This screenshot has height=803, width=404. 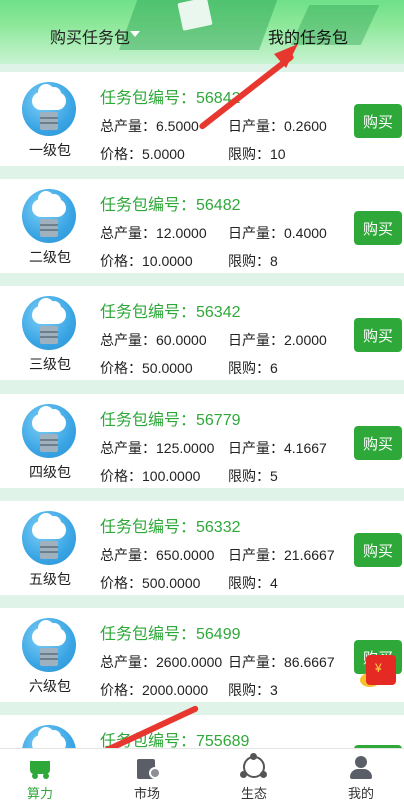 What do you see at coordinates (253, 583) in the screenshot?
I see `purchase-limit: 限购：4` at bounding box center [253, 583].